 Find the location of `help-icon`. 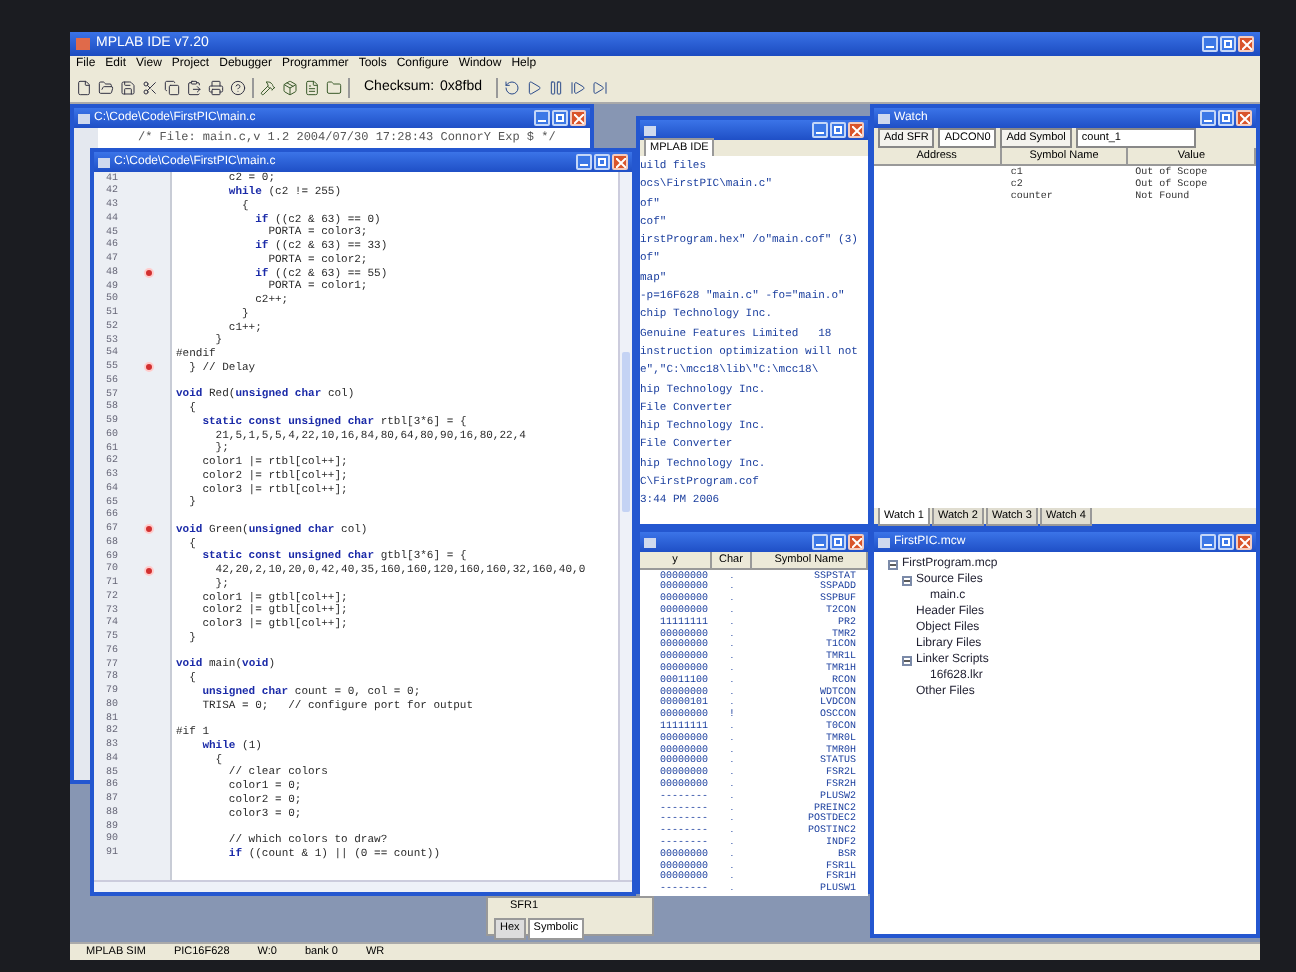

help-icon is located at coordinates (238, 88).